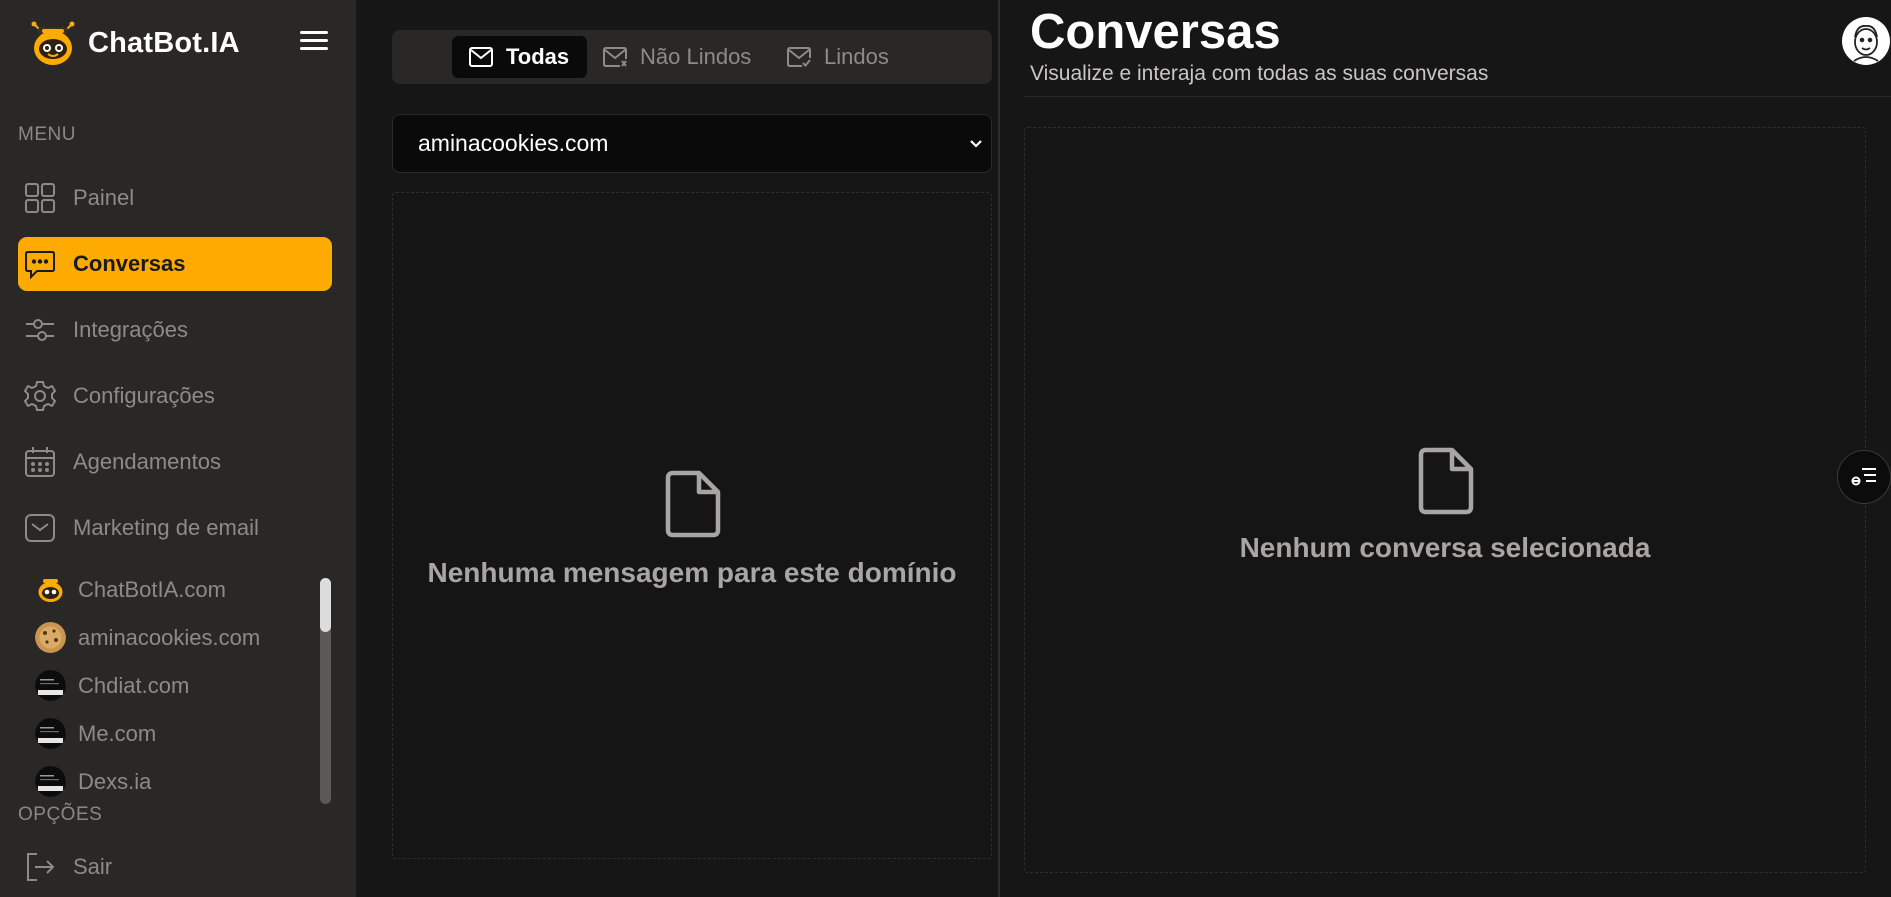 This screenshot has width=1891, height=897. Describe the element at coordinates (692, 143) in the screenshot. I see `domain-select: aminacookies.com` at that location.